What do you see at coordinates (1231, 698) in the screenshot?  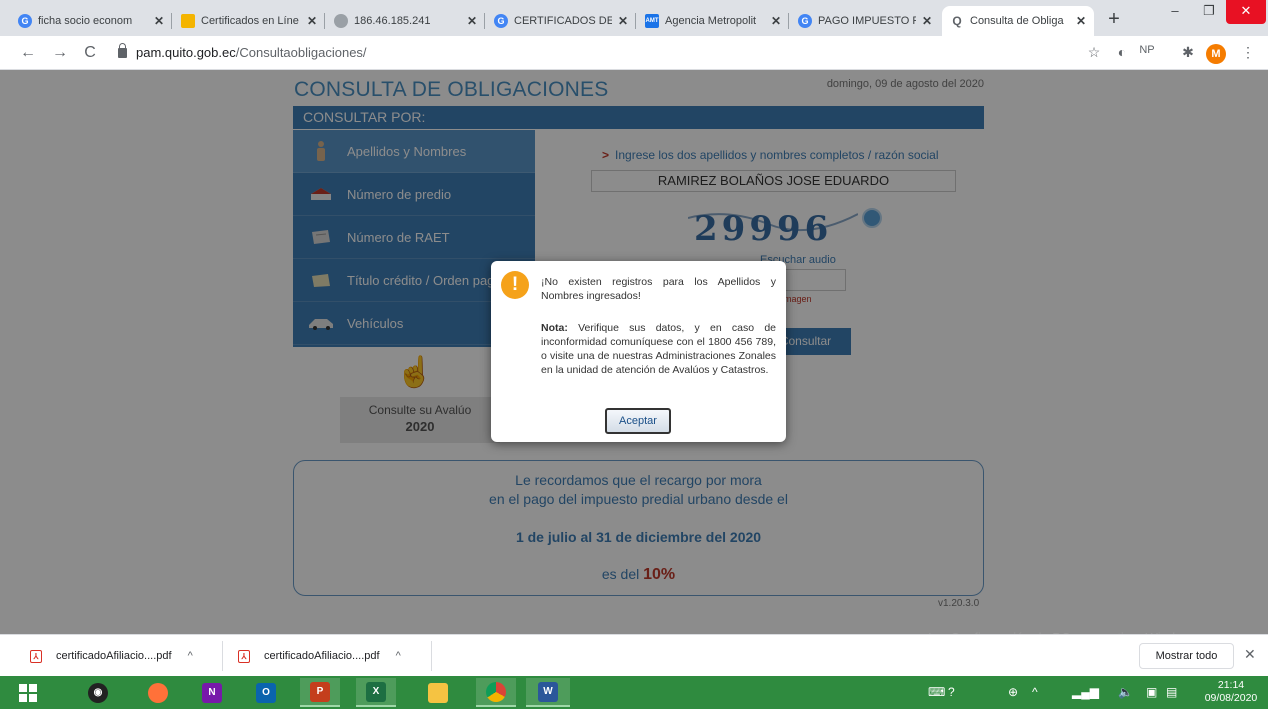 I see `clock-date: 09/08/2020` at bounding box center [1231, 698].